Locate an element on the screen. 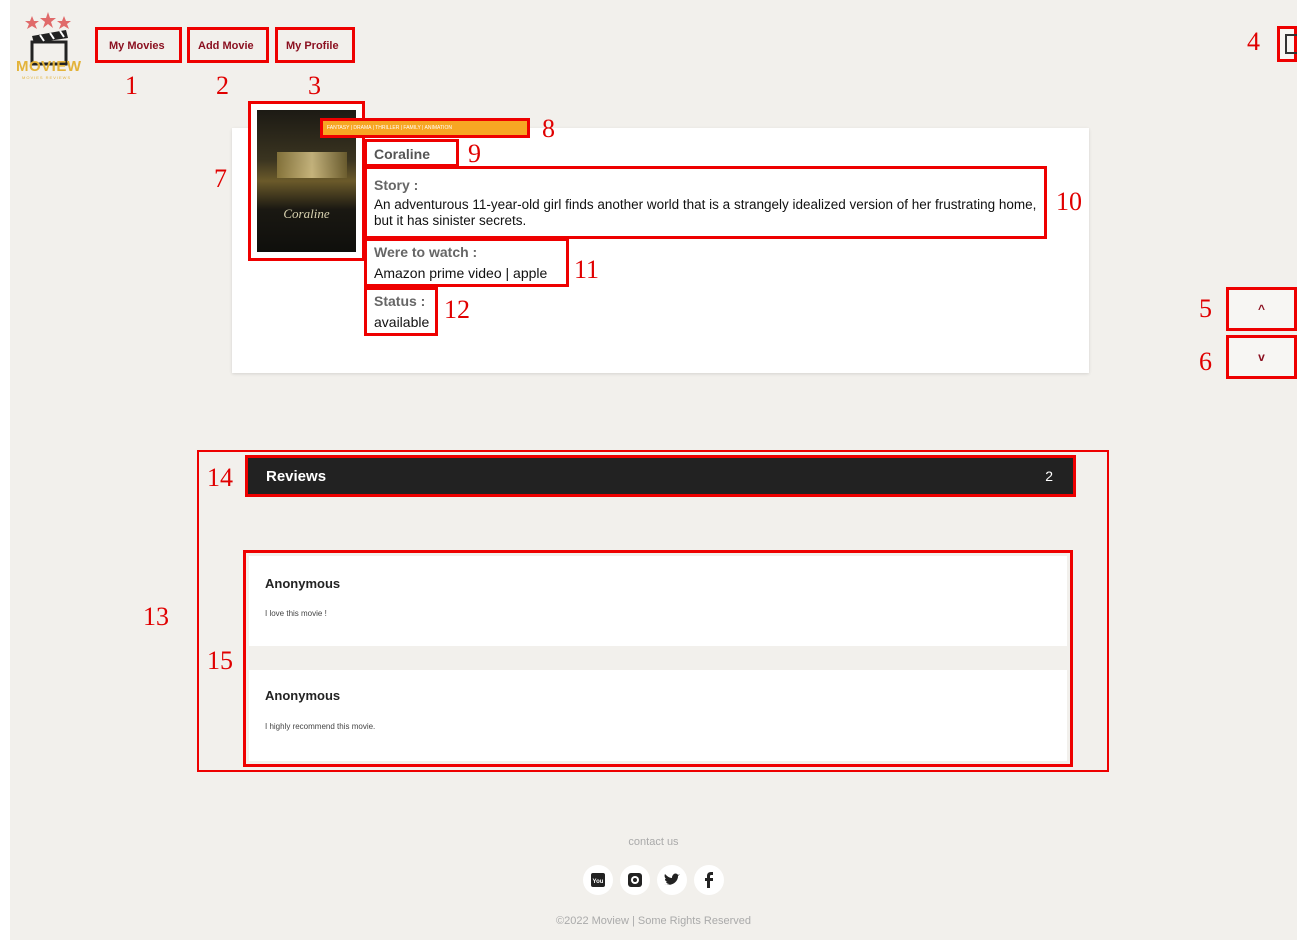  annotation-5: 5 is located at coordinates (1205, 308).